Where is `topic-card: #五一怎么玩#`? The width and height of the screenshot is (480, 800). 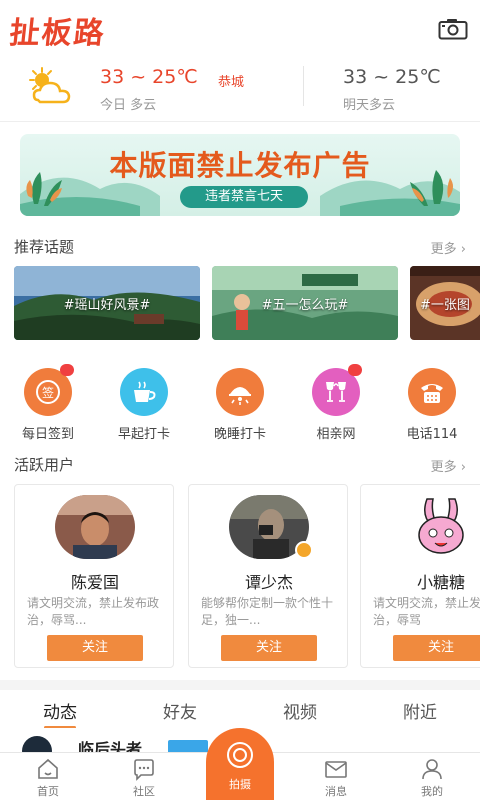 topic-card: #五一怎么玩# is located at coordinates (305, 303).